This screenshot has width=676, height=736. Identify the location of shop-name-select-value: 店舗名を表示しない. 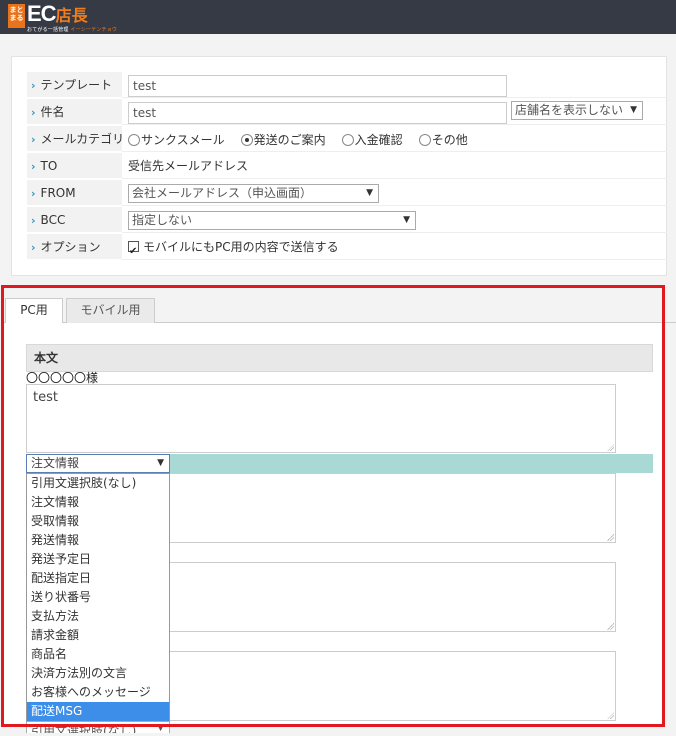
(569, 110).